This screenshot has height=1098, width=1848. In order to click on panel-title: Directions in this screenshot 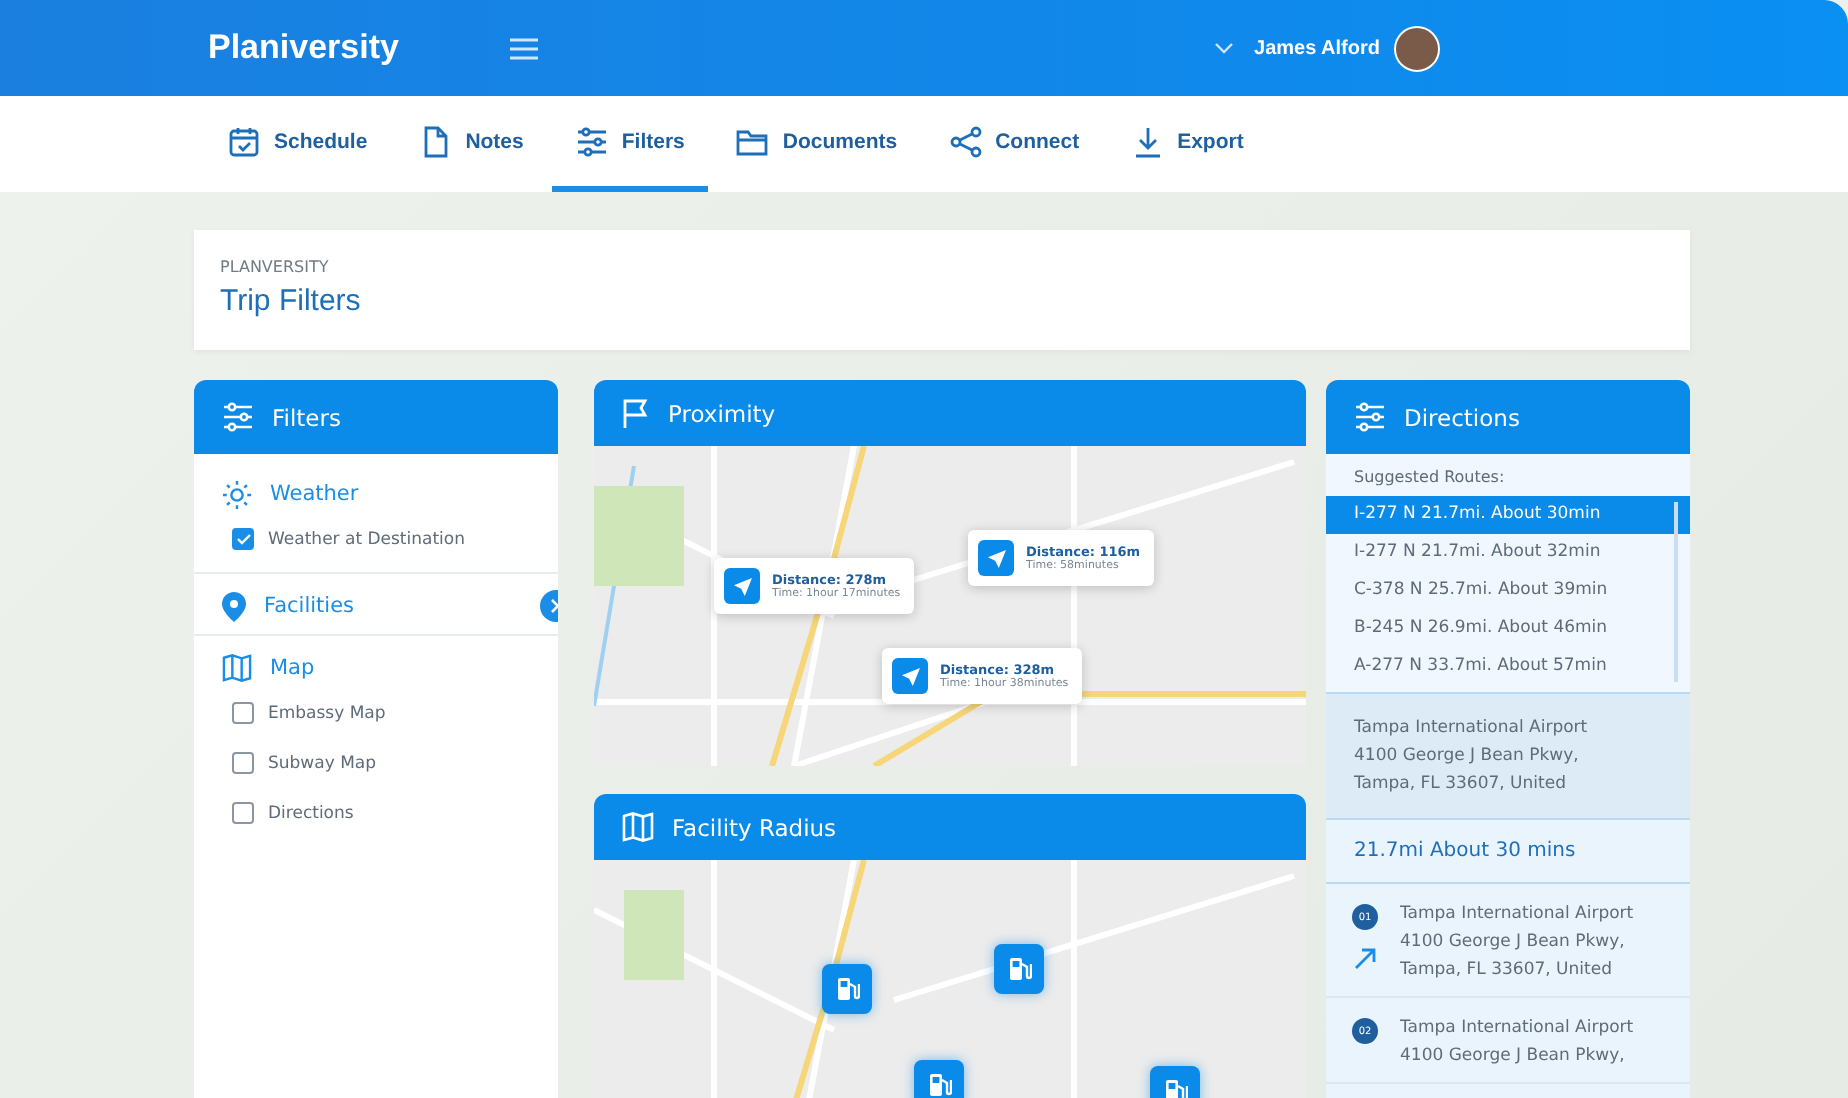, I will do `click(1462, 417)`.